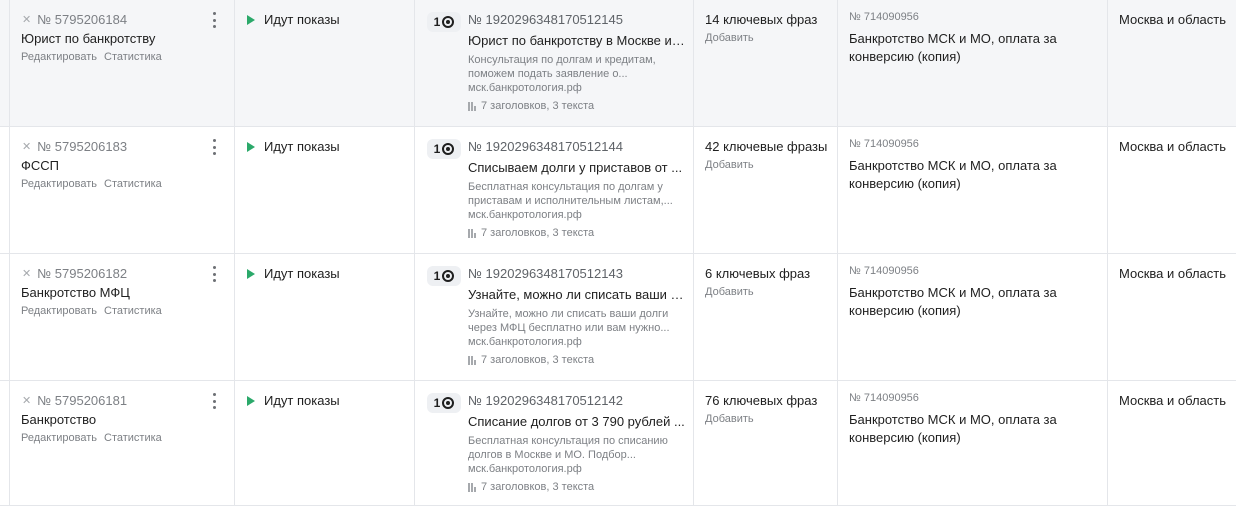 Image resolution: width=1236 pixels, height=506 pixels. What do you see at coordinates (82, 19) in the screenshot?
I see `group-id-text: № 5795206184` at bounding box center [82, 19].